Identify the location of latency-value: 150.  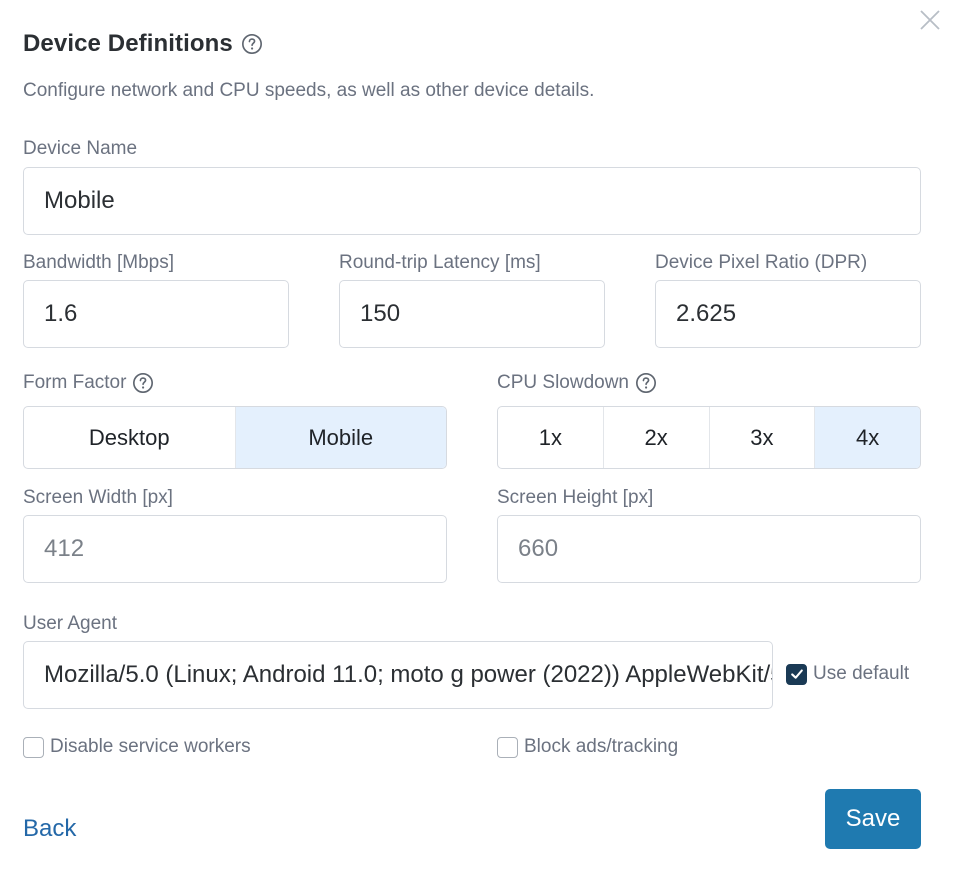
(380, 313).